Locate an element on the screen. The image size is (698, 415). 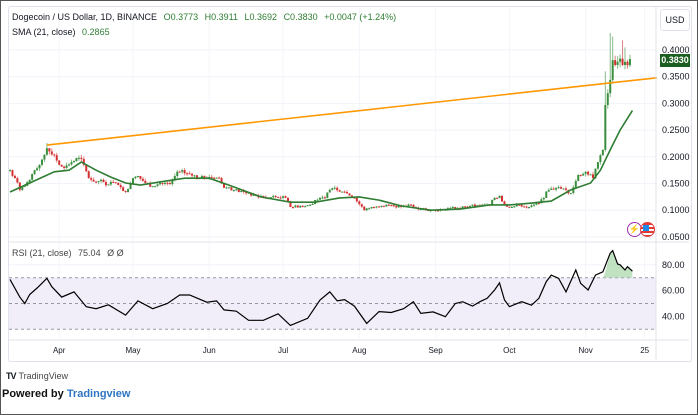
time-tick-label: Oct is located at coordinates (509, 350).